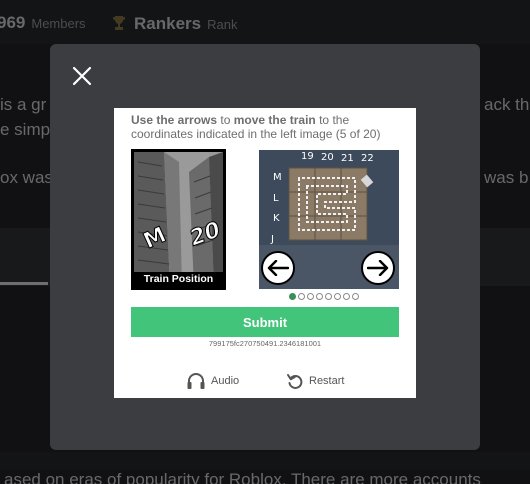 The height and width of the screenshot is (484, 530). Describe the element at coordinates (276, 218) in the screenshot. I see `row-label-k: K` at that location.